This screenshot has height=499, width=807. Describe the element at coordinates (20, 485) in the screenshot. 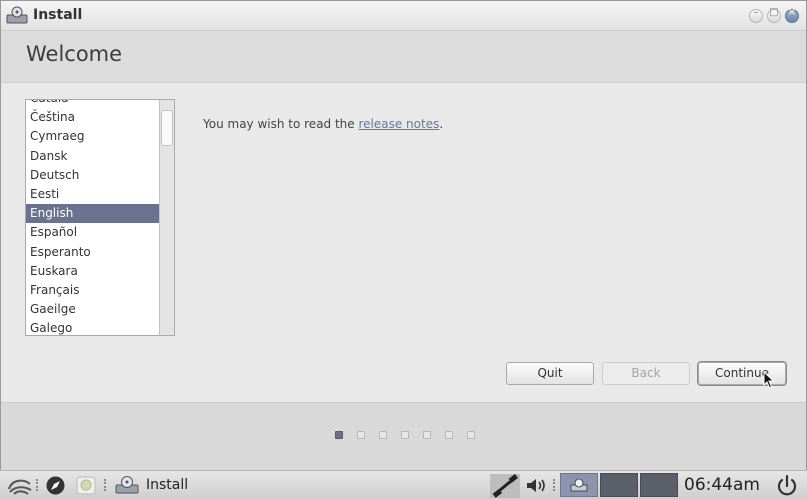

I see `menu-swirl-icon` at that location.